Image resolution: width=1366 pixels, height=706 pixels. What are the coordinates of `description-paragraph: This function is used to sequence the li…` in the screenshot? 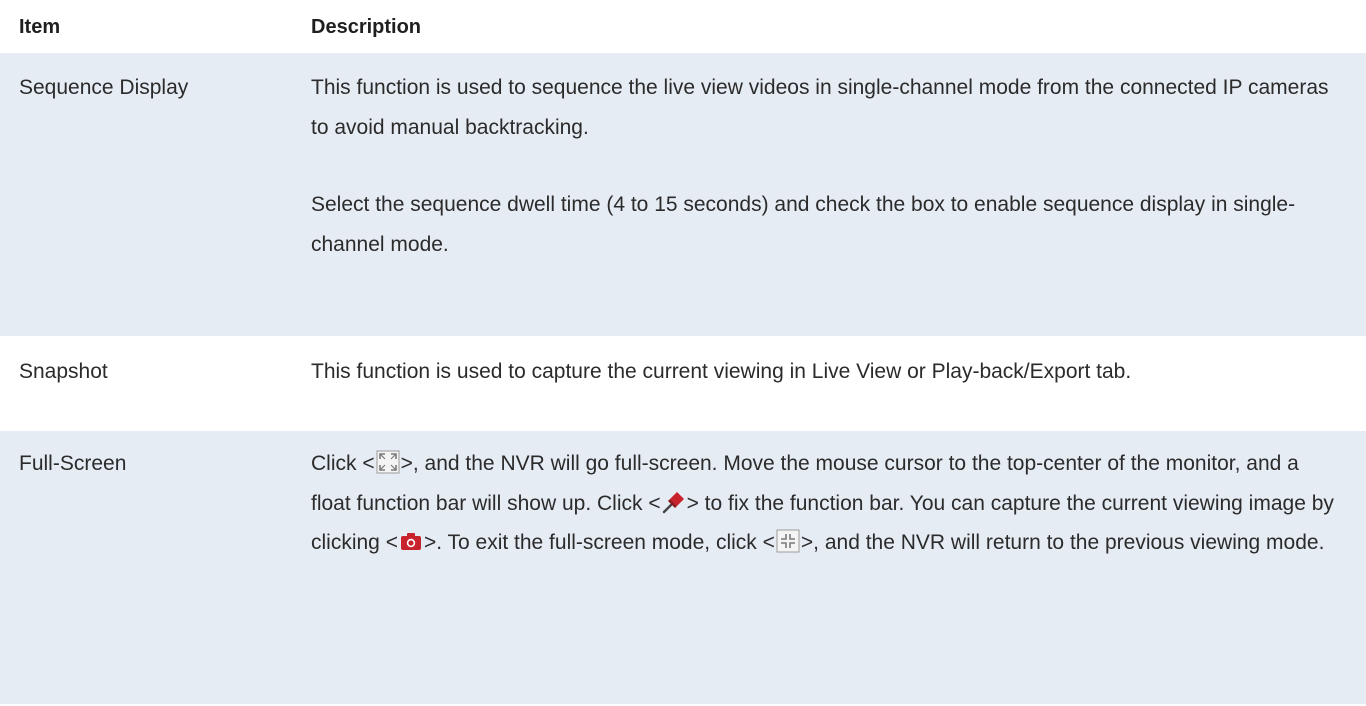 It's located at (820, 107).